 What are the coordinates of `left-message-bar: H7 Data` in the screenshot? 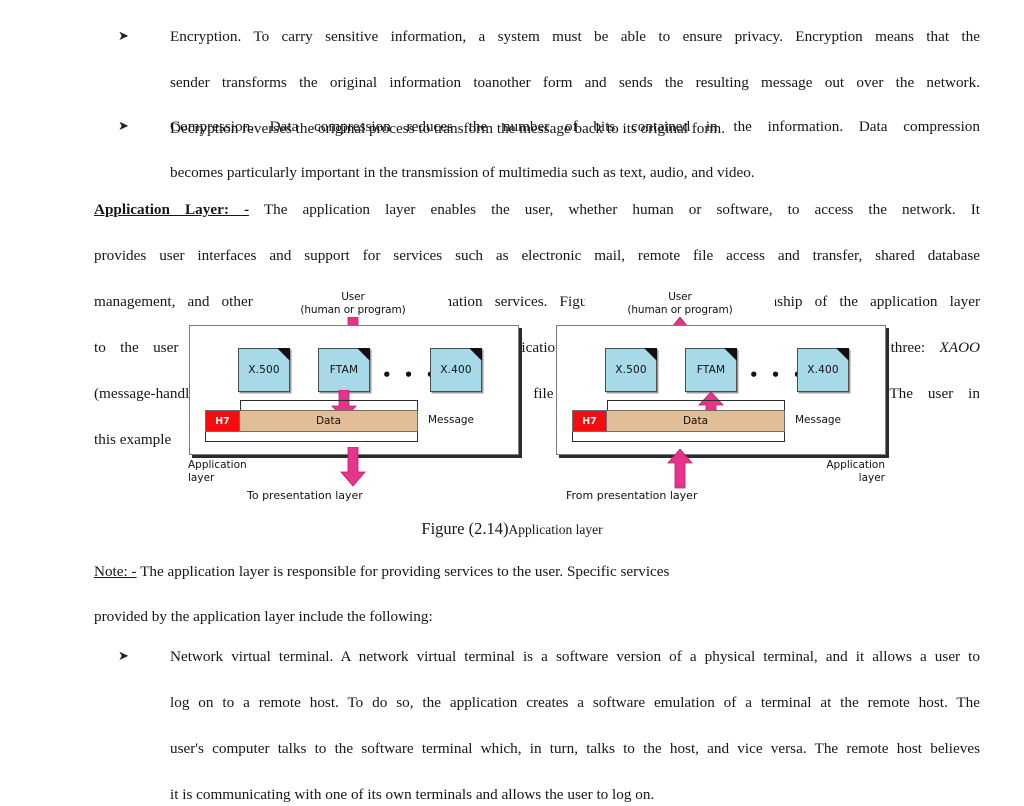 It's located at (311, 421).